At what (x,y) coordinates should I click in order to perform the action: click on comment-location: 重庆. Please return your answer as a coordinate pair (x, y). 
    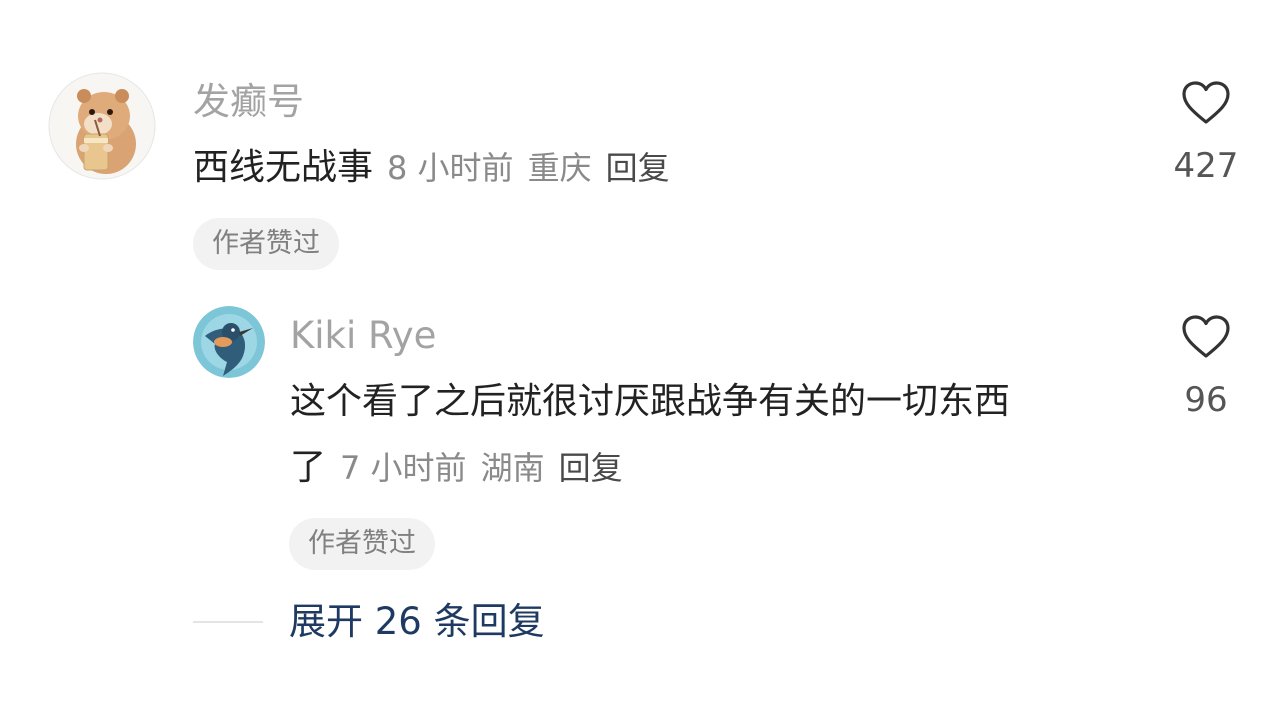
    Looking at the image, I should click on (559, 168).